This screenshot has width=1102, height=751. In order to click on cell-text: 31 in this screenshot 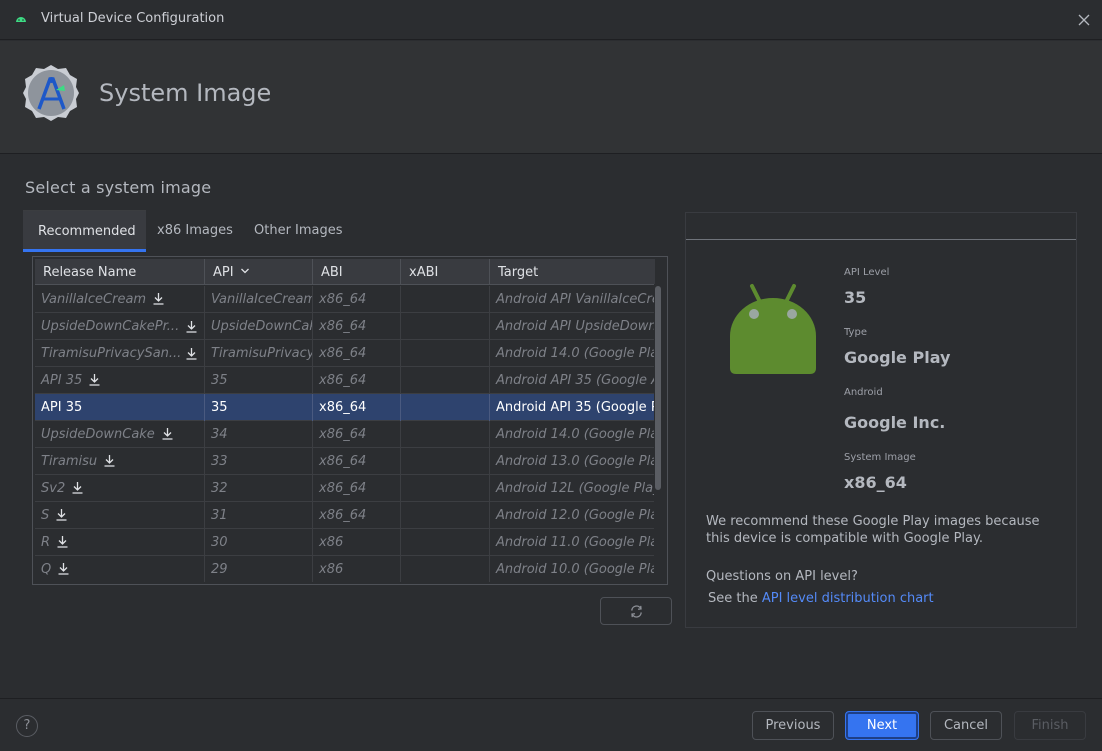, I will do `click(219, 515)`.